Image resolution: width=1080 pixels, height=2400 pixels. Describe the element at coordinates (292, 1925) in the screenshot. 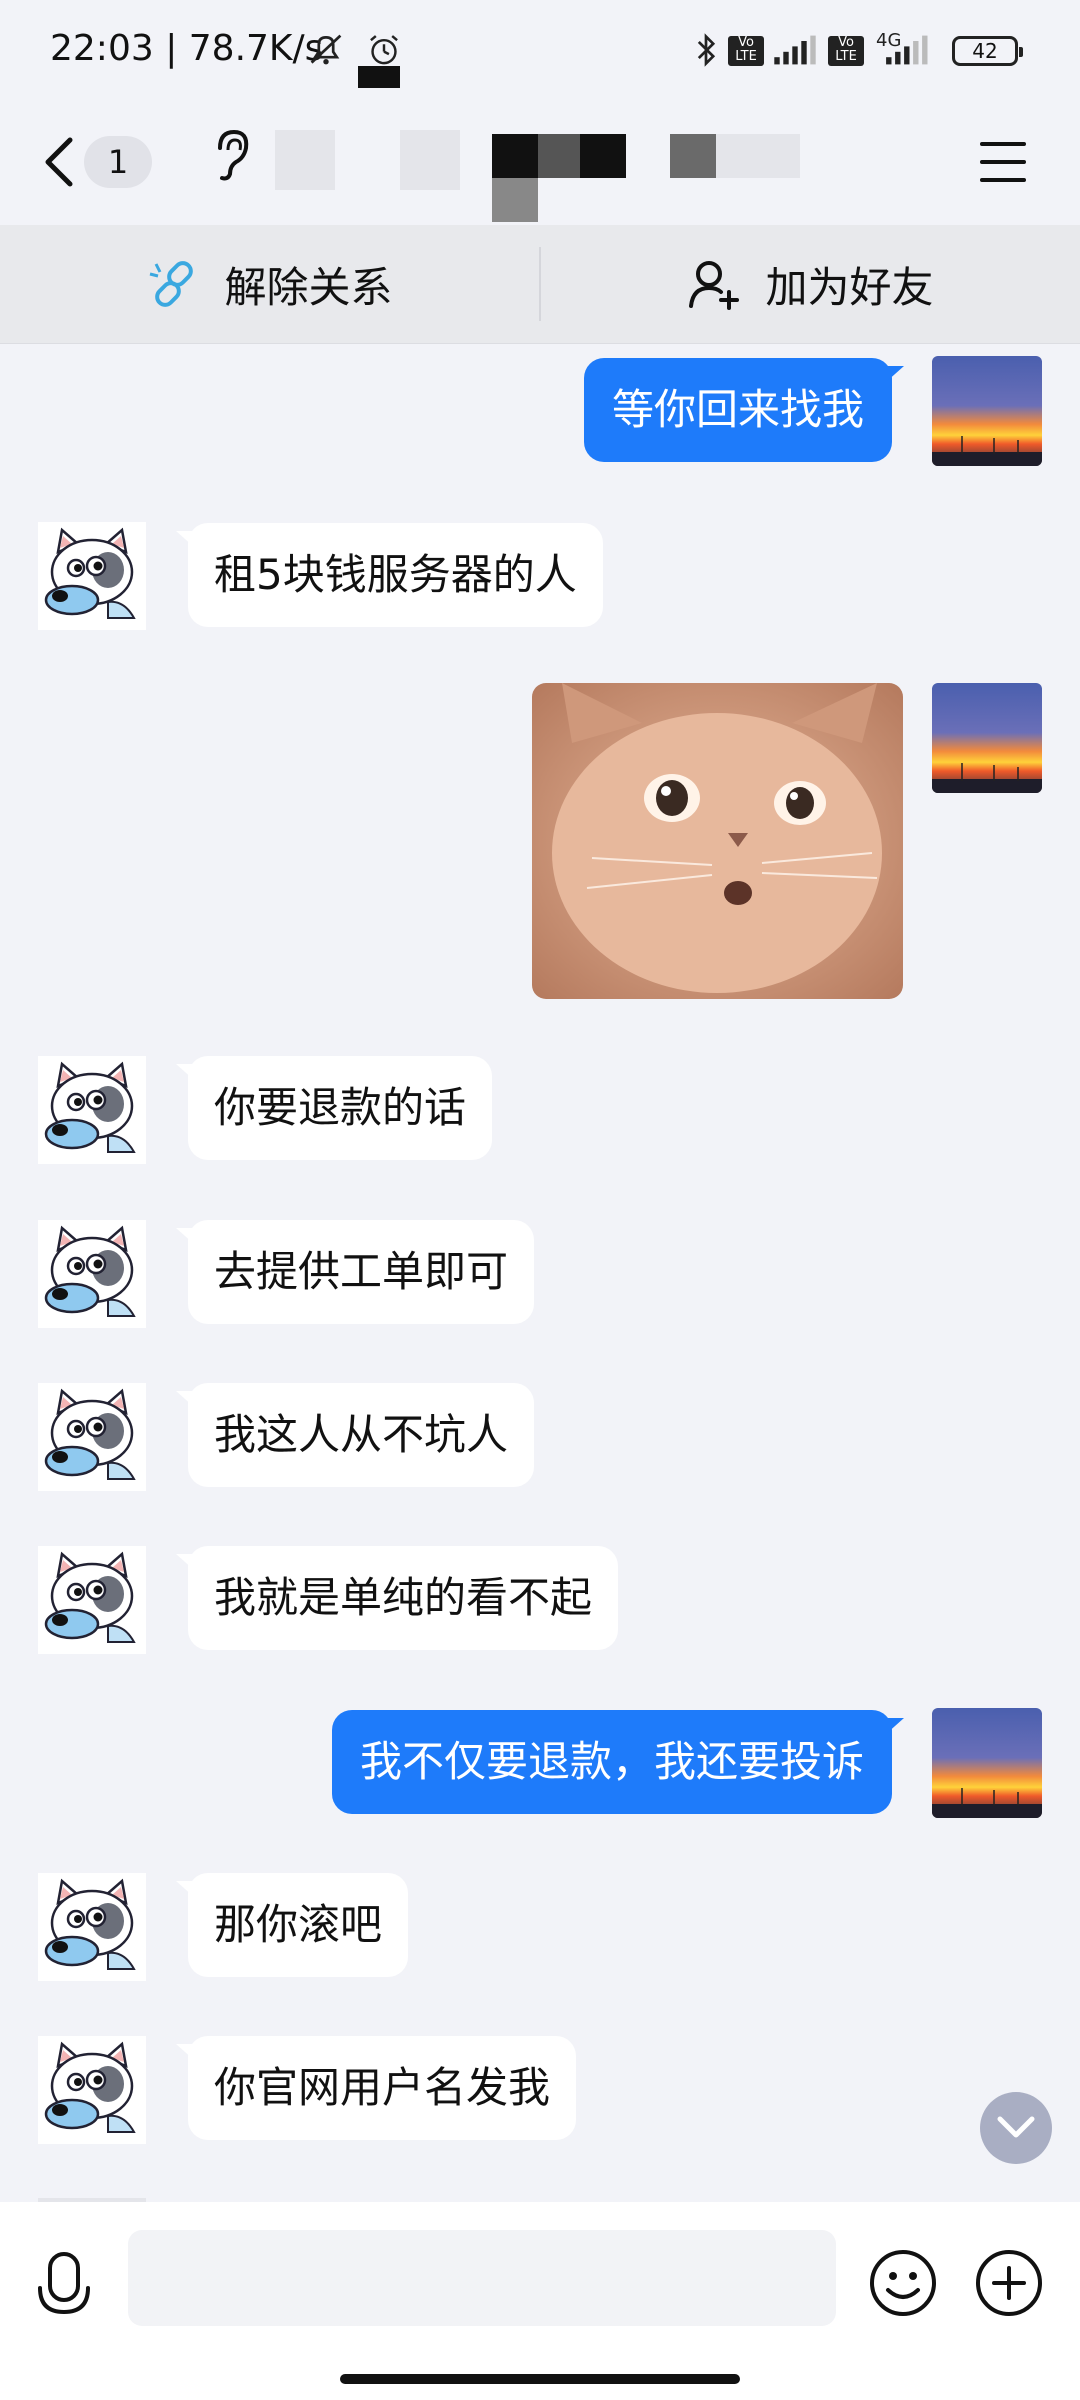

I see `message-bubble-other: 那你滚吧` at that location.